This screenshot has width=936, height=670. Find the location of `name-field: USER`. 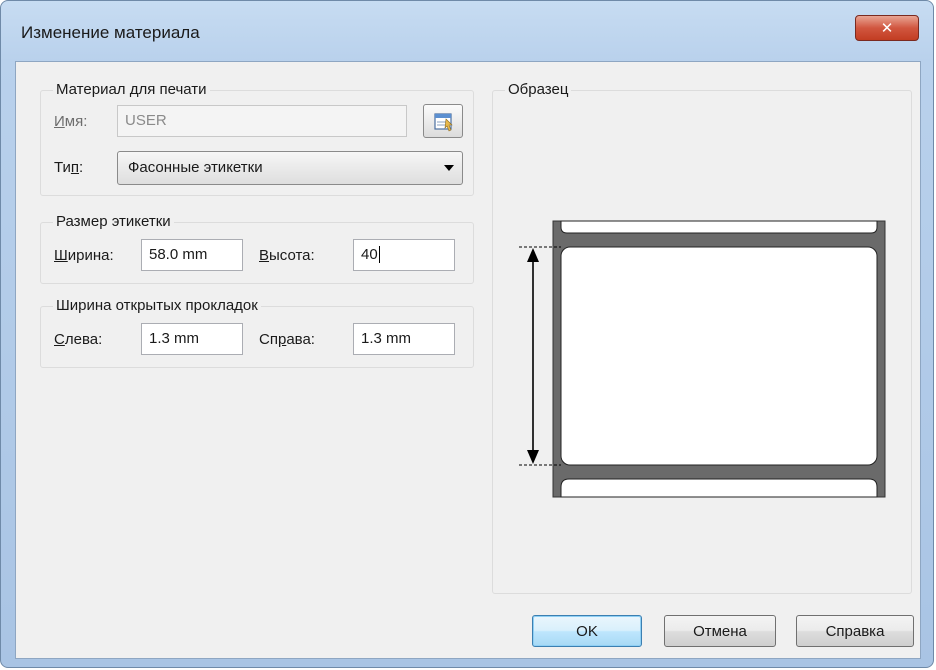

name-field: USER is located at coordinates (262, 121).